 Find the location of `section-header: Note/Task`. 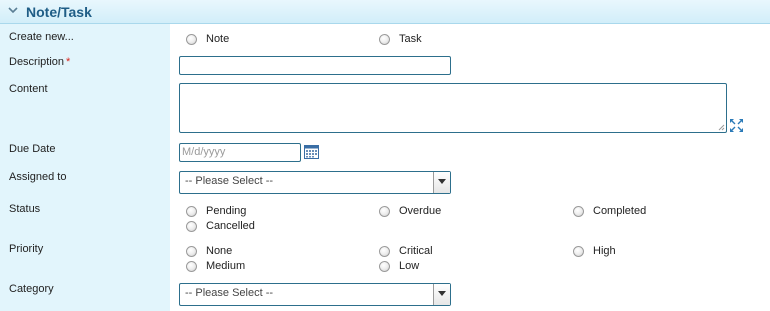

section-header: Note/Task is located at coordinates (385, 12).